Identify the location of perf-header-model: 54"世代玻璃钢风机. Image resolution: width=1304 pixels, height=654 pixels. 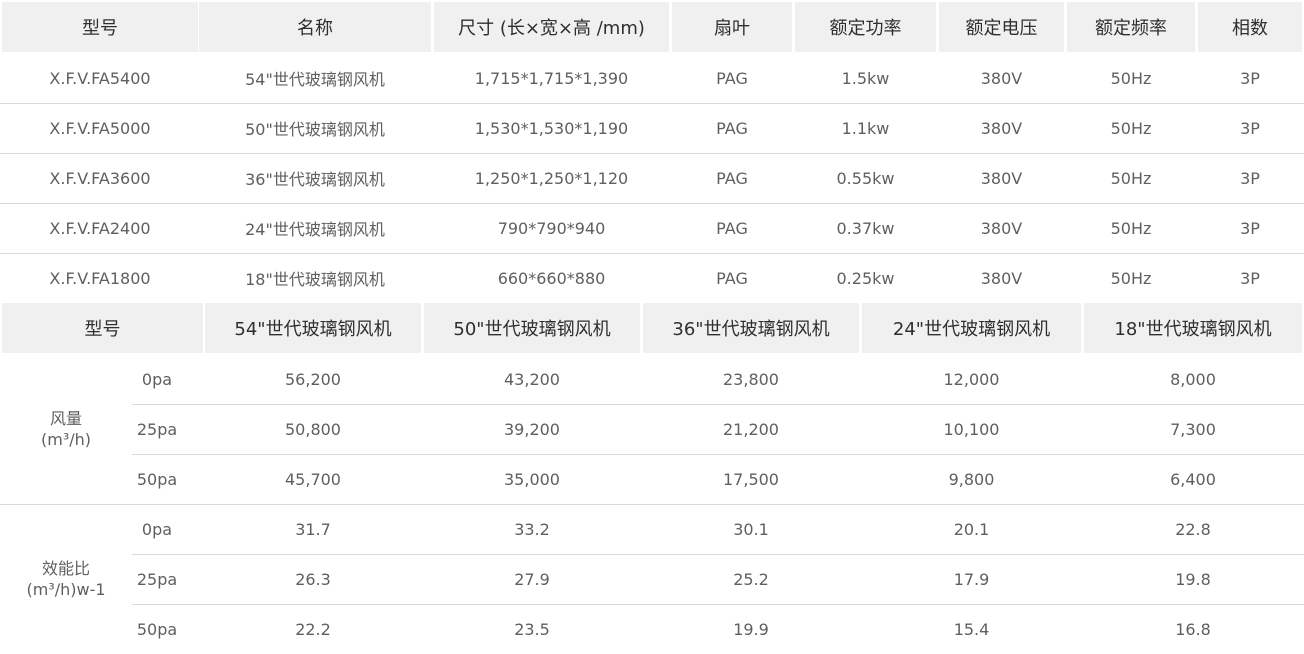
(313, 329).